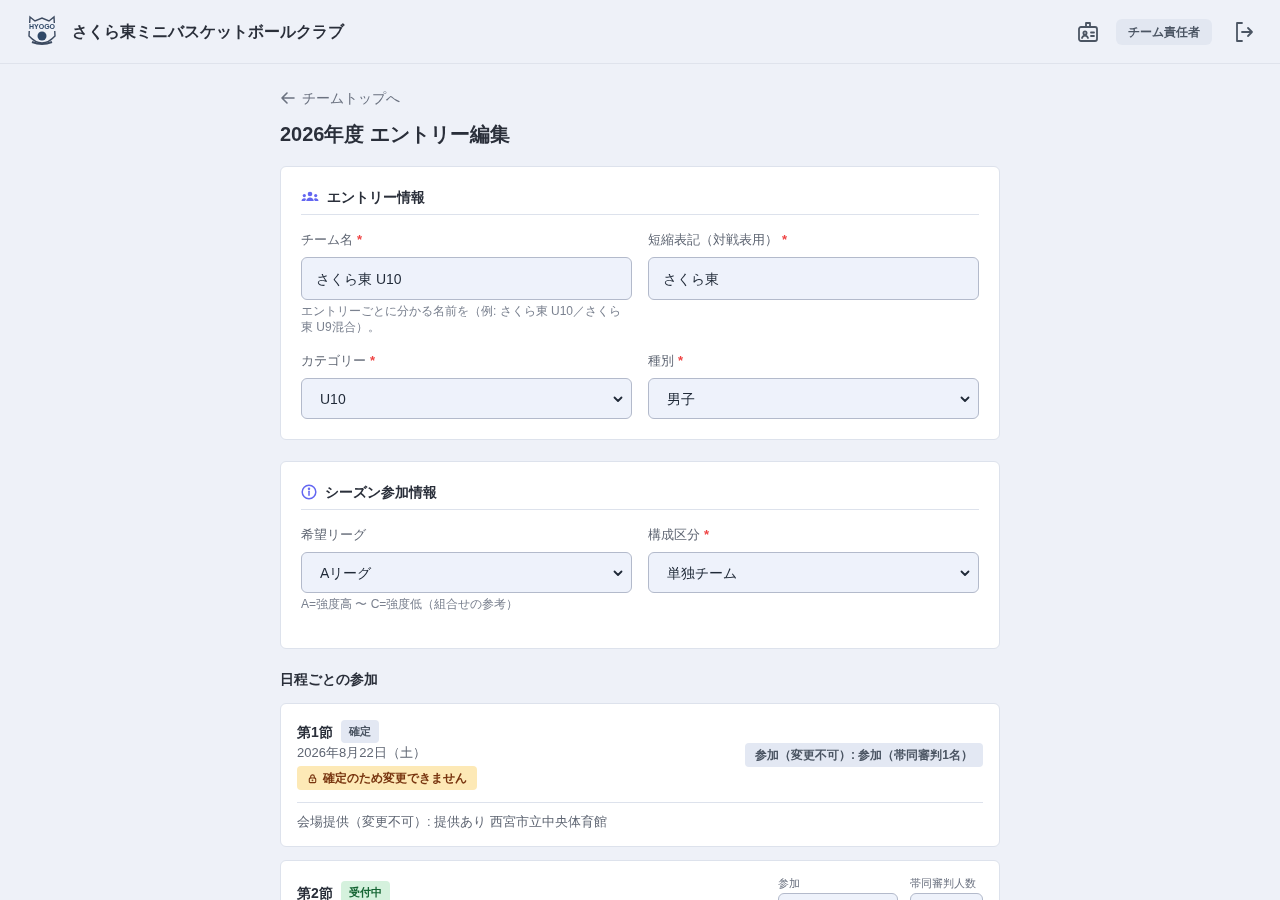 Image resolution: width=1280 pixels, height=900 pixels. I want to click on page-title: 2026年度 エントリー編集, so click(395, 134).